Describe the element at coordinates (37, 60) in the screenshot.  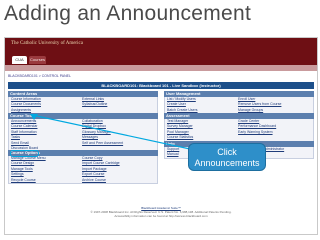
I see `tab-courses: Courses` at that location.